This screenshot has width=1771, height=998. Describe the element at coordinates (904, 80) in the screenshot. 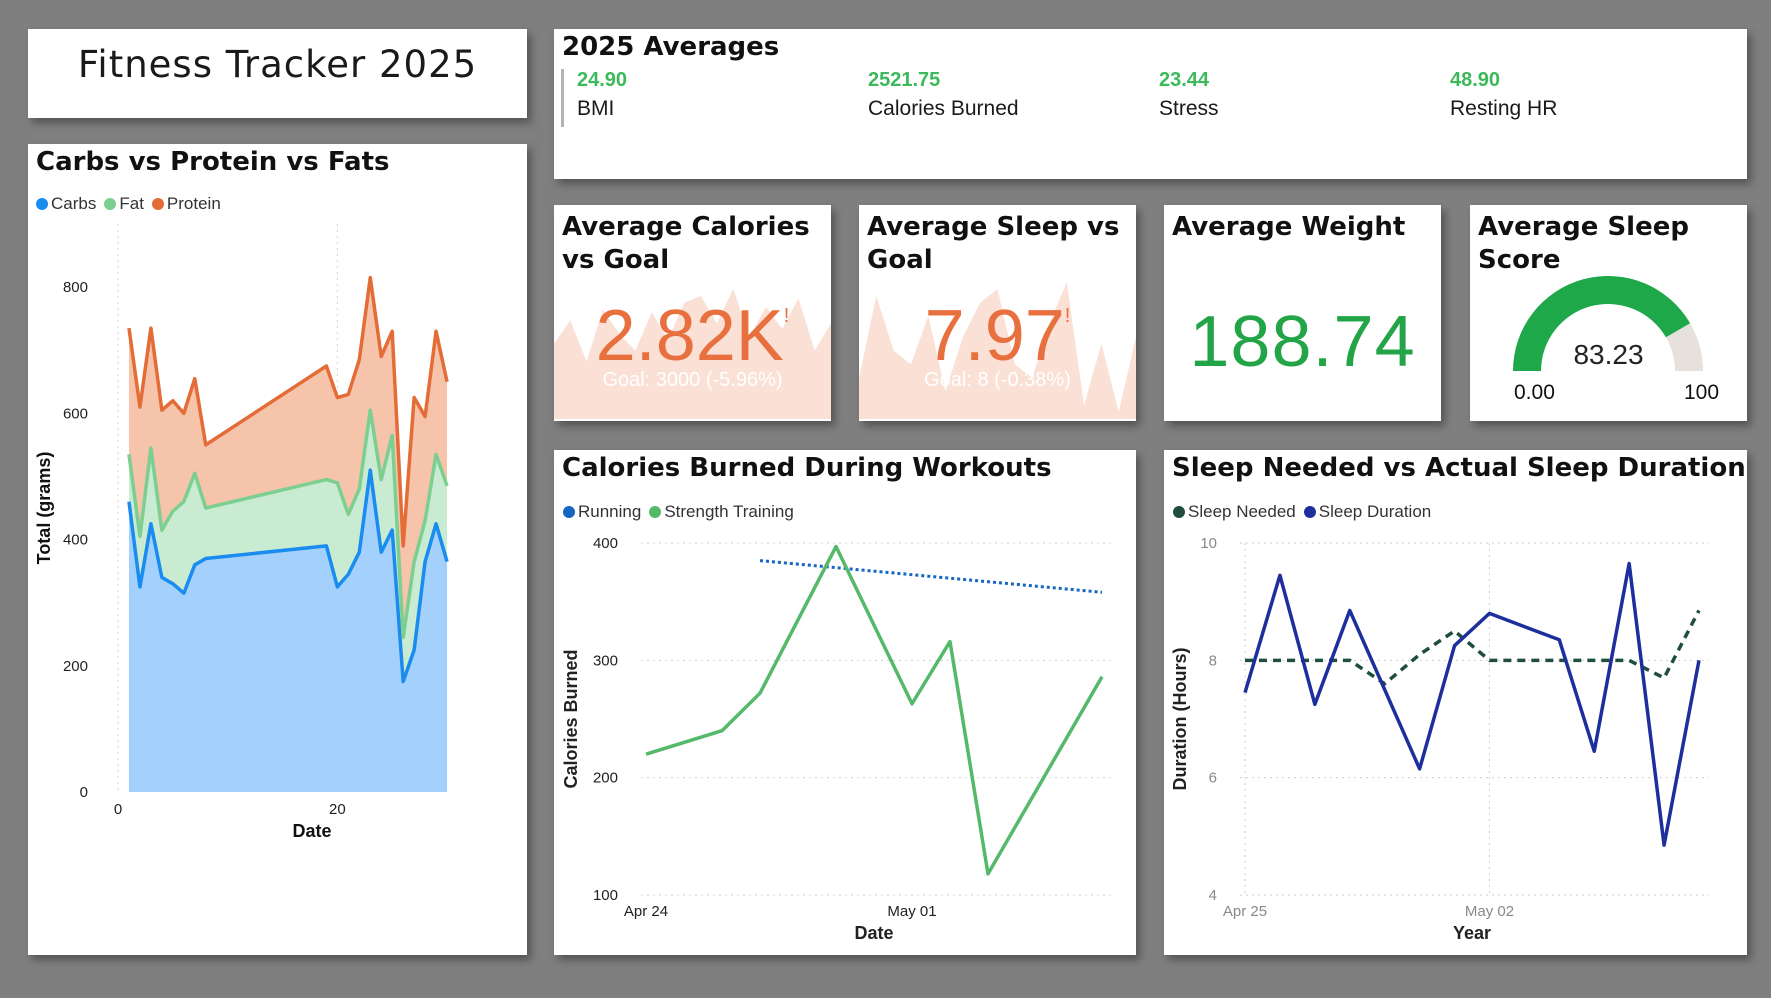

I see `avg-calories-value: 2521.75` at that location.